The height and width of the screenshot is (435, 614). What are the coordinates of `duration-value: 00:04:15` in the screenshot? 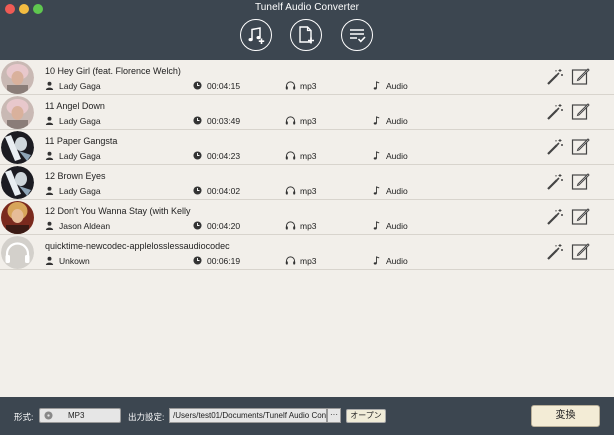 It's located at (224, 86).